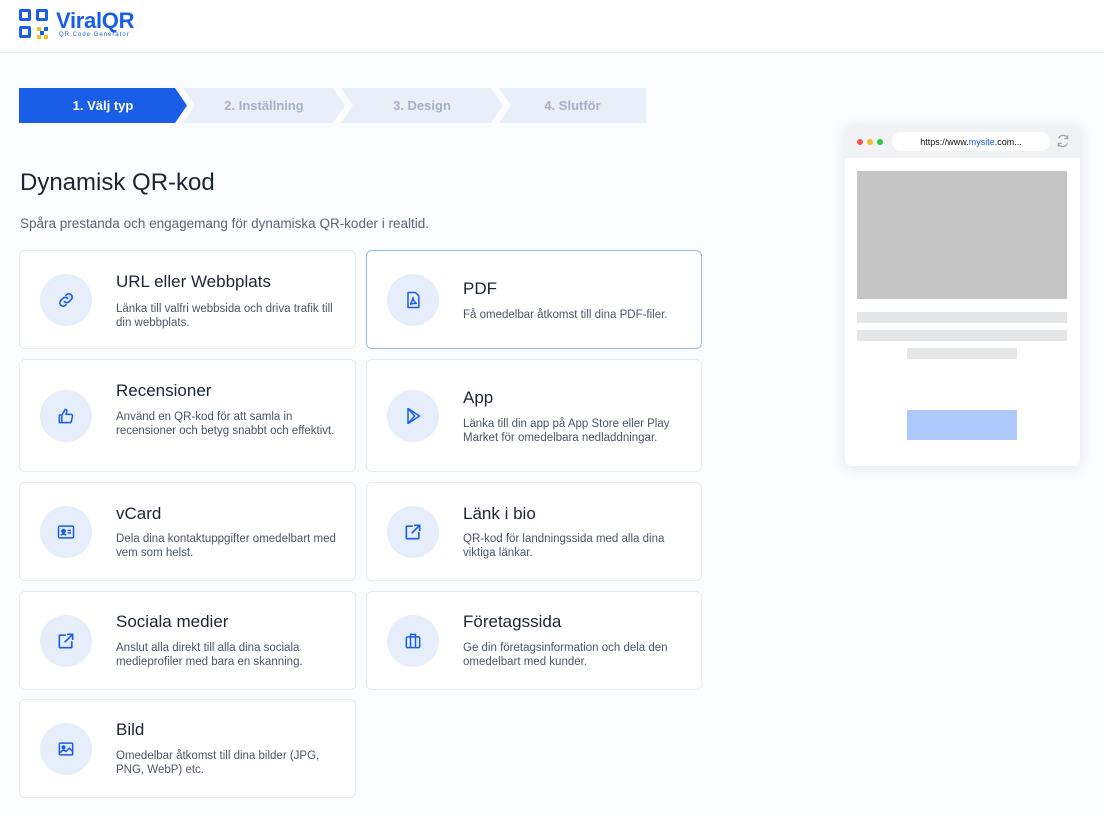  What do you see at coordinates (66, 416) in the screenshot?
I see `thumbs-up-icon` at bounding box center [66, 416].